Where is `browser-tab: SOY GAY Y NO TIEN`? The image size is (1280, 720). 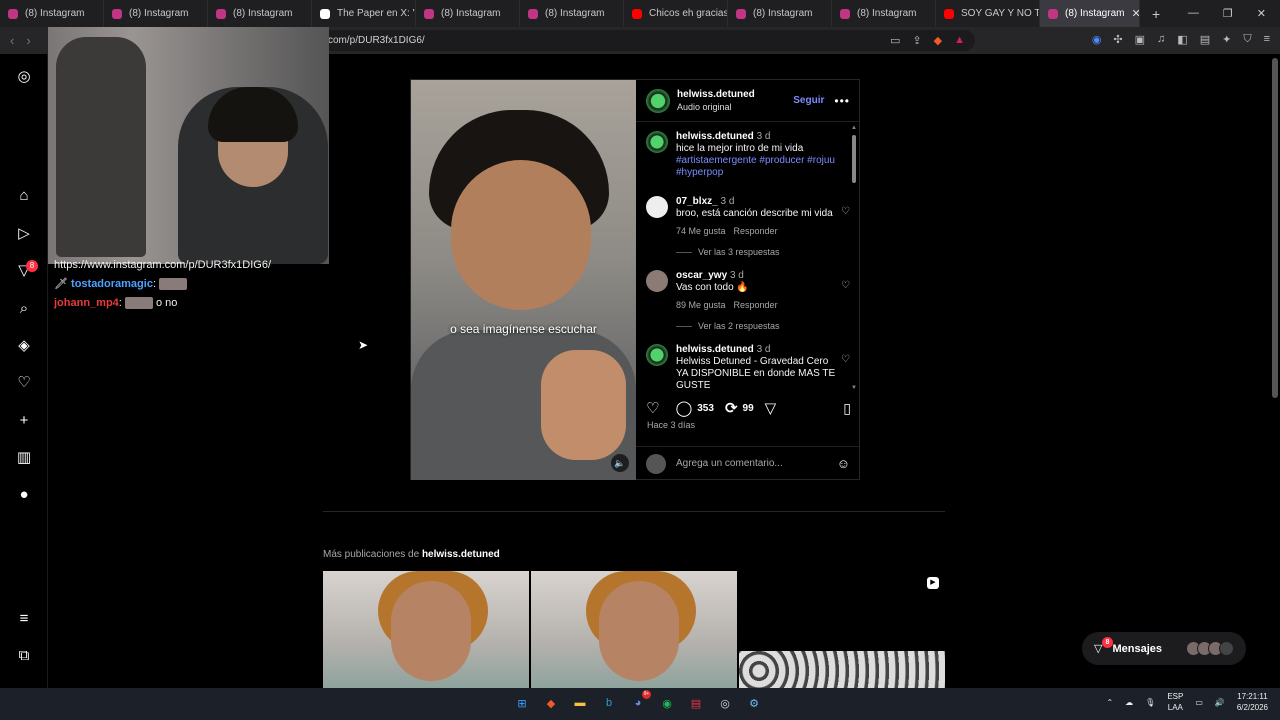
browser-tab: SOY GAY Y NO TIEN is located at coordinates (988, 13).